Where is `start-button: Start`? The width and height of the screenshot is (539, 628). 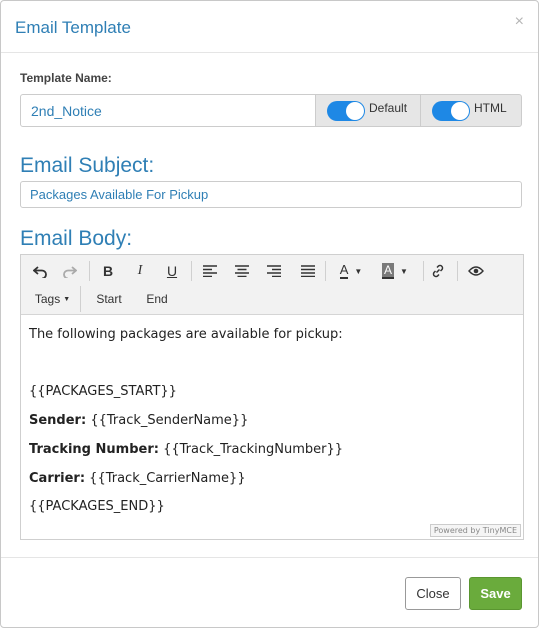 start-button: Start is located at coordinates (109, 299).